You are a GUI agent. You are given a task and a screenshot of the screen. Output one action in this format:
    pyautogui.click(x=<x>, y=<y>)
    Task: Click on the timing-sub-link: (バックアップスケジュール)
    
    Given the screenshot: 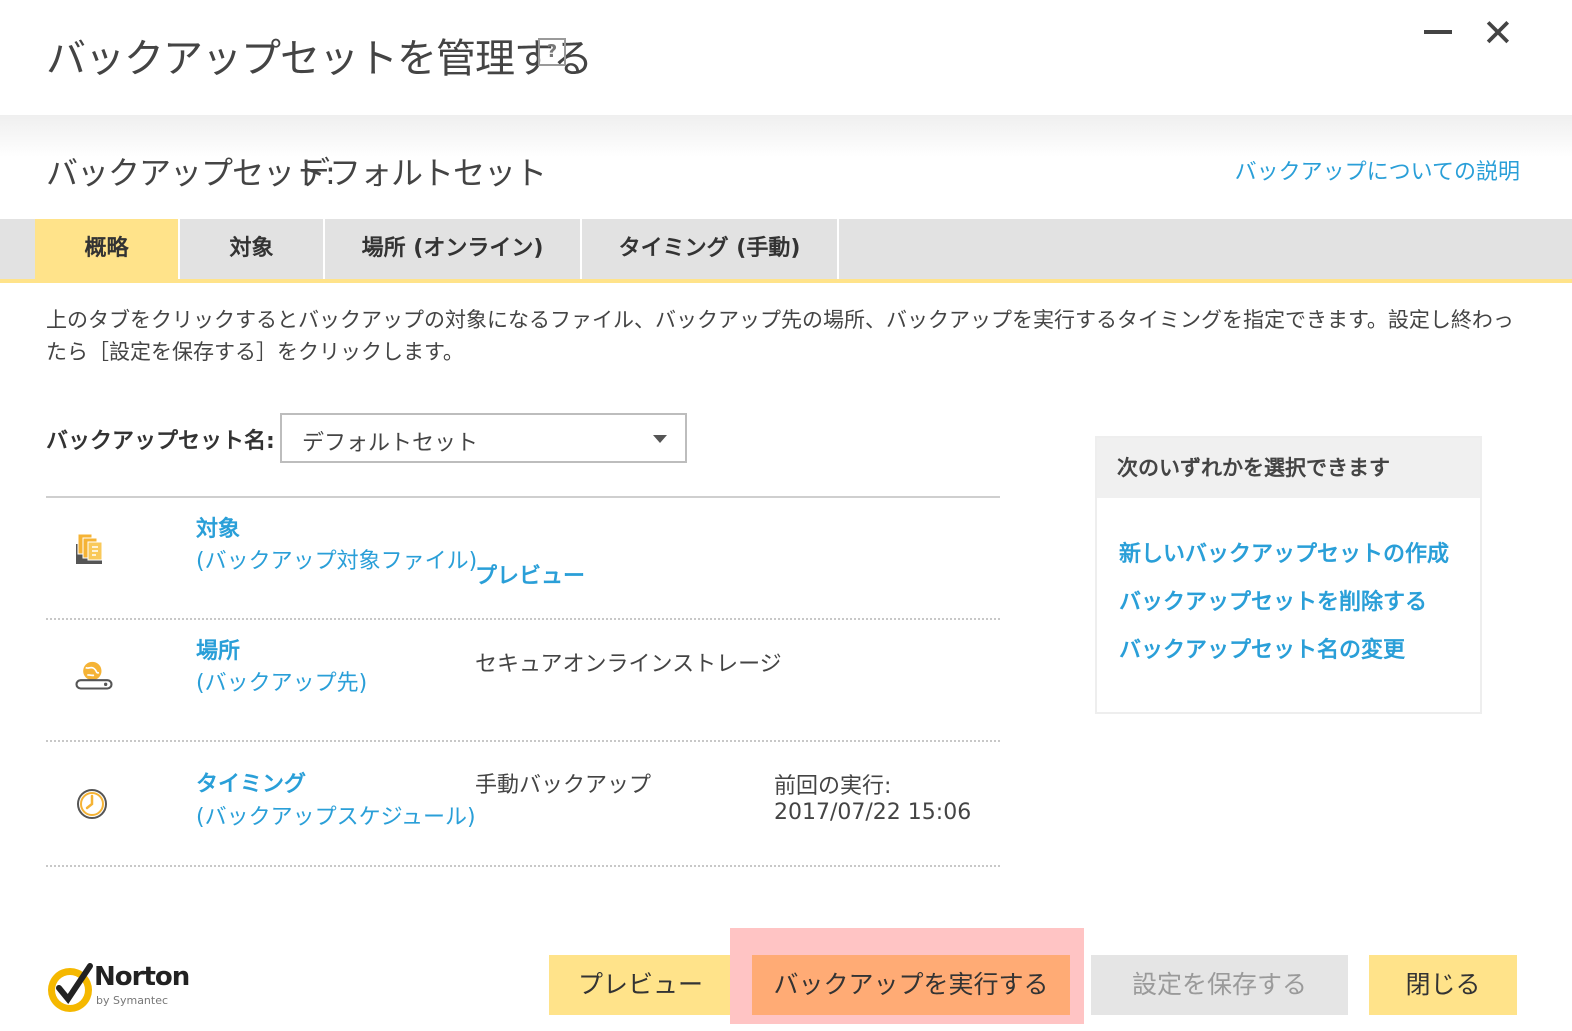 What is the action you would take?
    pyautogui.click(x=336, y=815)
    